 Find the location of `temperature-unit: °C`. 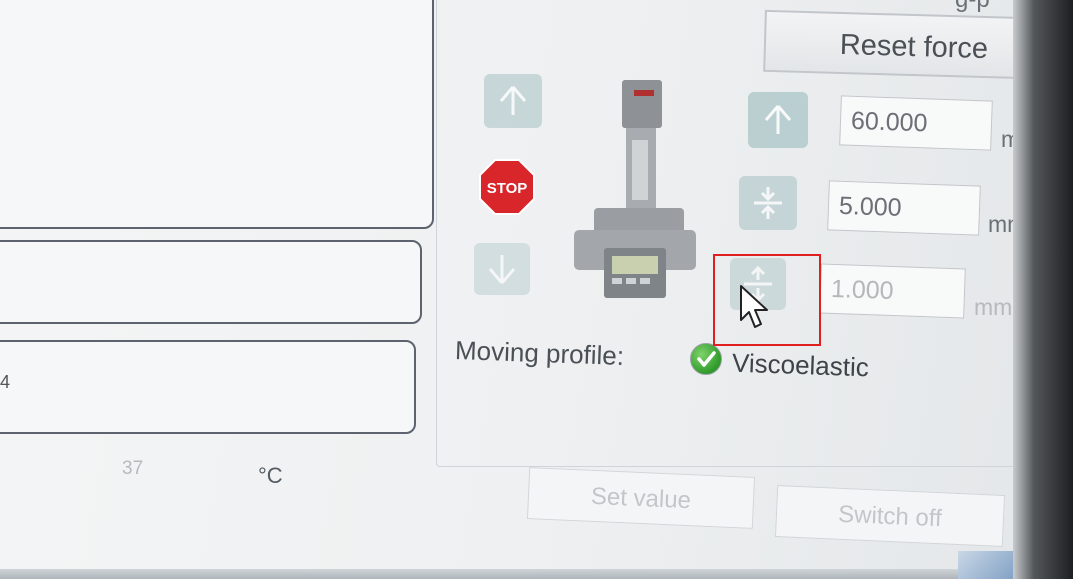

temperature-unit: °C is located at coordinates (270, 475).